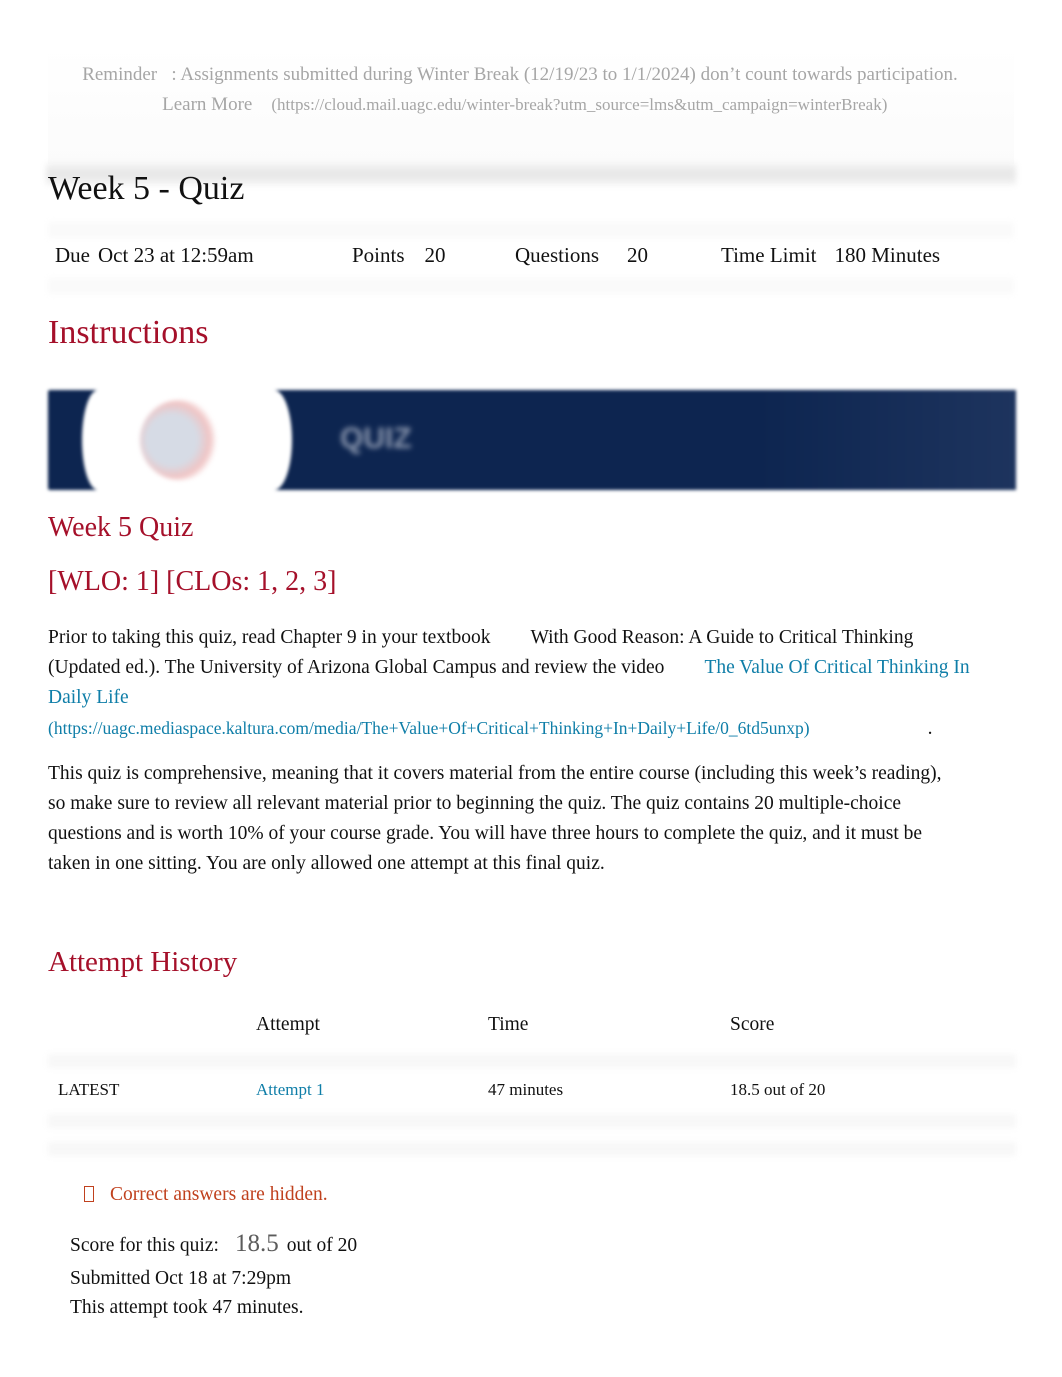  Describe the element at coordinates (290, 1090) in the screenshot. I see `attempt-1-link: Attempt 1` at that location.